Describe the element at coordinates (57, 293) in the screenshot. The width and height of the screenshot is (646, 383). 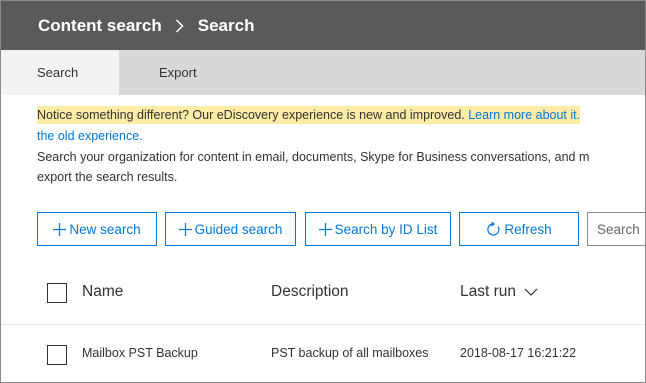
I see `select-all-checkbox` at that location.